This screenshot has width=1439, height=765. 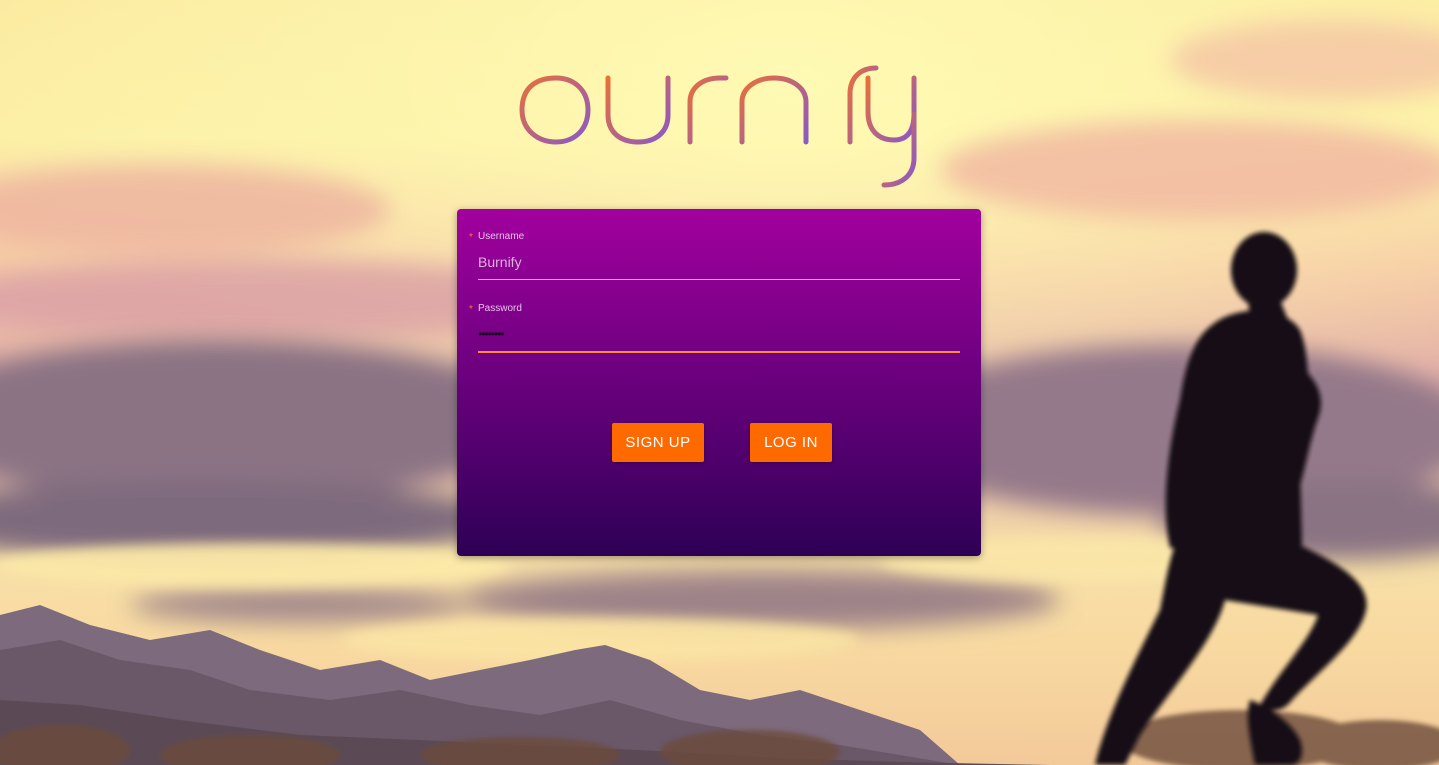 What do you see at coordinates (500, 308) in the screenshot?
I see `password-label: Password` at bounding box center [500, 308].